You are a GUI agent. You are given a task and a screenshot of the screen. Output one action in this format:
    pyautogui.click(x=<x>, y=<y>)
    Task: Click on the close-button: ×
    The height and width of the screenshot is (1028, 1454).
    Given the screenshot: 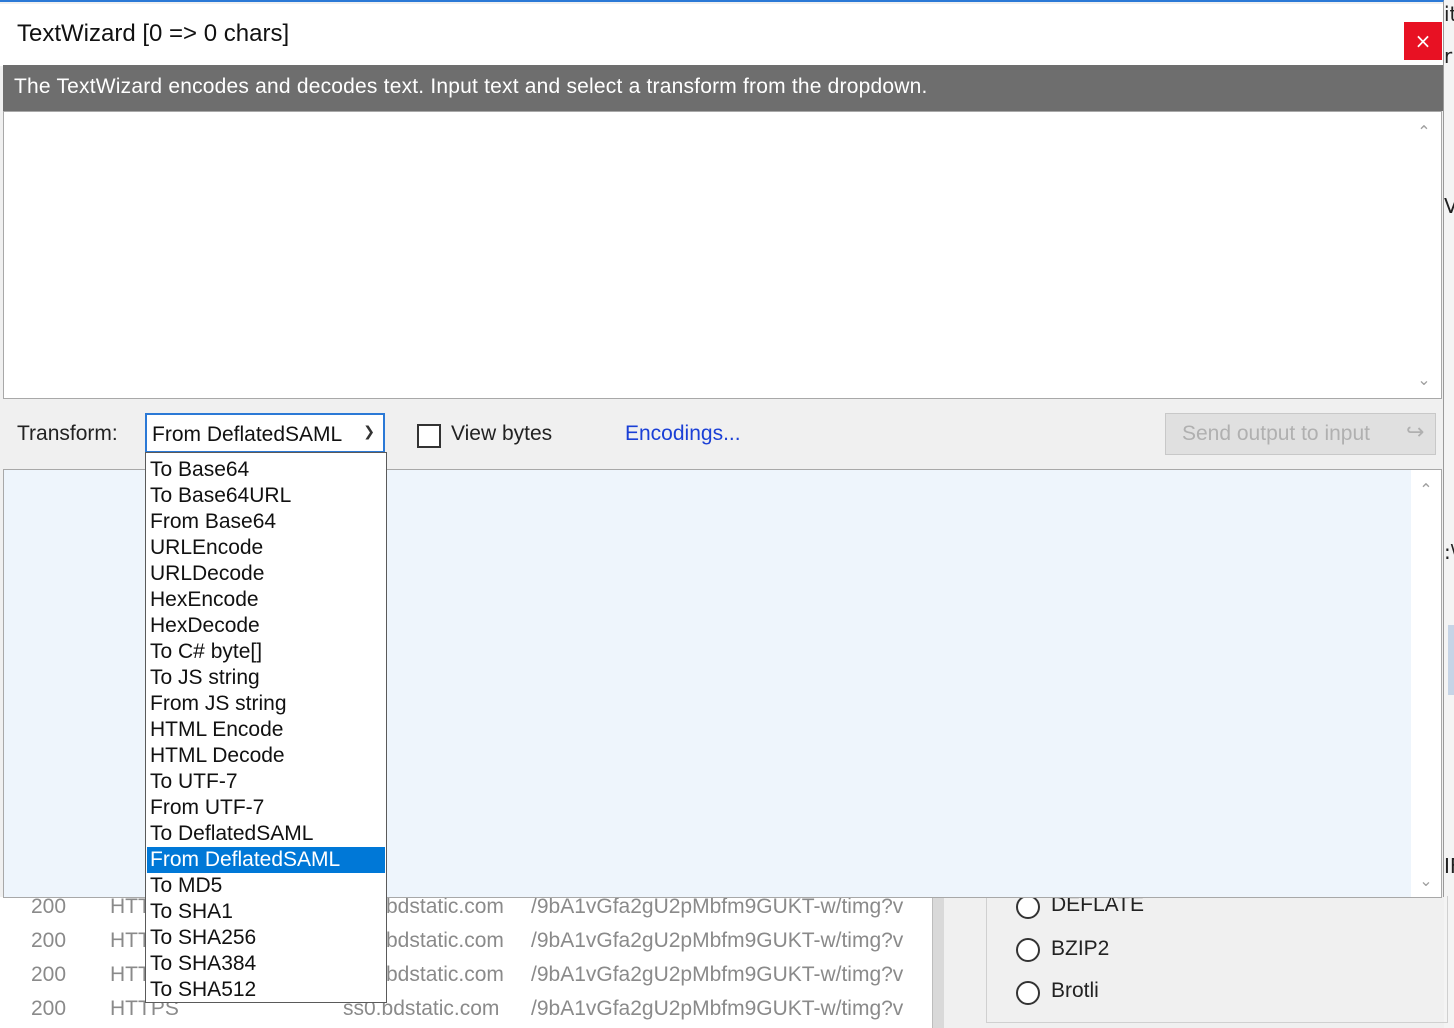 What is the action you would take?
    pyautogui.click(x=1423, y=41)
    